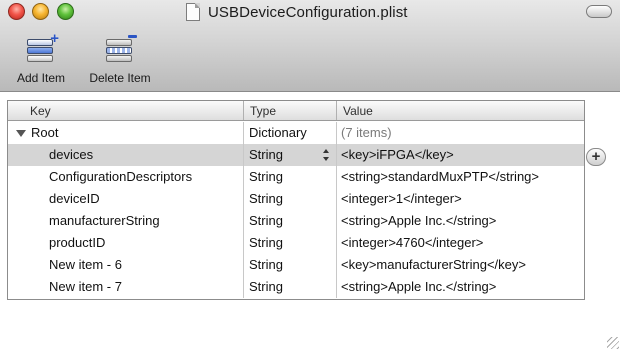 Image resolution: width=620 pixels, height=350 pixels. Describe the element at coordinates (21, 133) in the screenshot. I see `disclosure-triangle-icon` at that location.